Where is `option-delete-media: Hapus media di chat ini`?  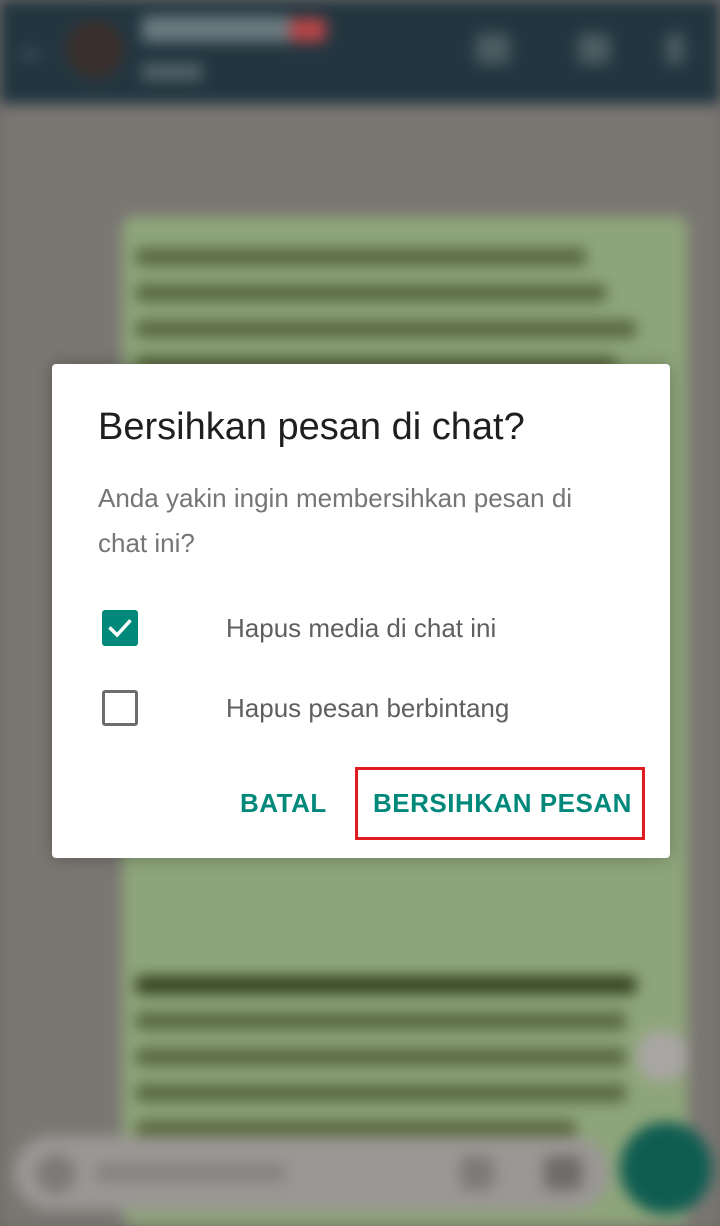
option-delete-media: Hapus media di chat ini is located at coordinates (299, 628).